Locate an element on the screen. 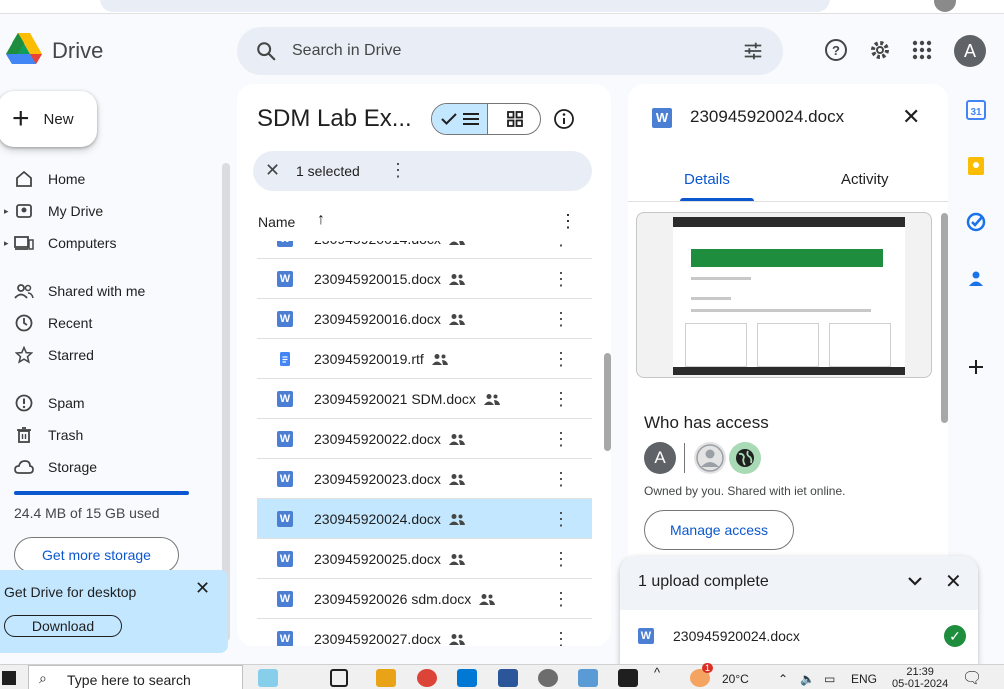 This screenshot has width=1004, height=689. taskbar-search: ⌕ Type here to search is located at coordinates (135, 677).